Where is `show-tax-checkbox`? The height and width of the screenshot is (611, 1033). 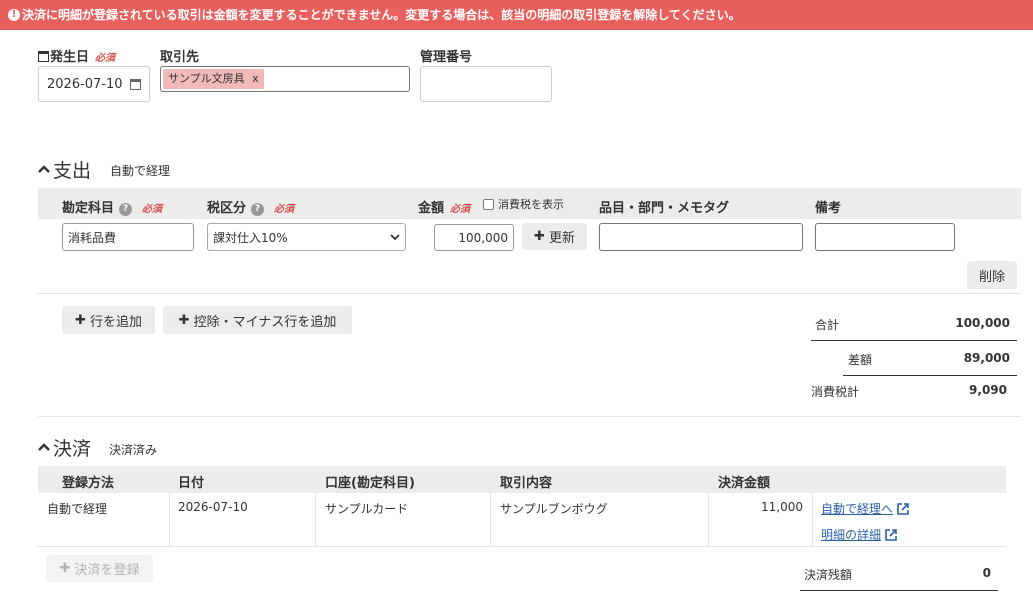 show-tax-checkbox is located at coordinates (488, 204).